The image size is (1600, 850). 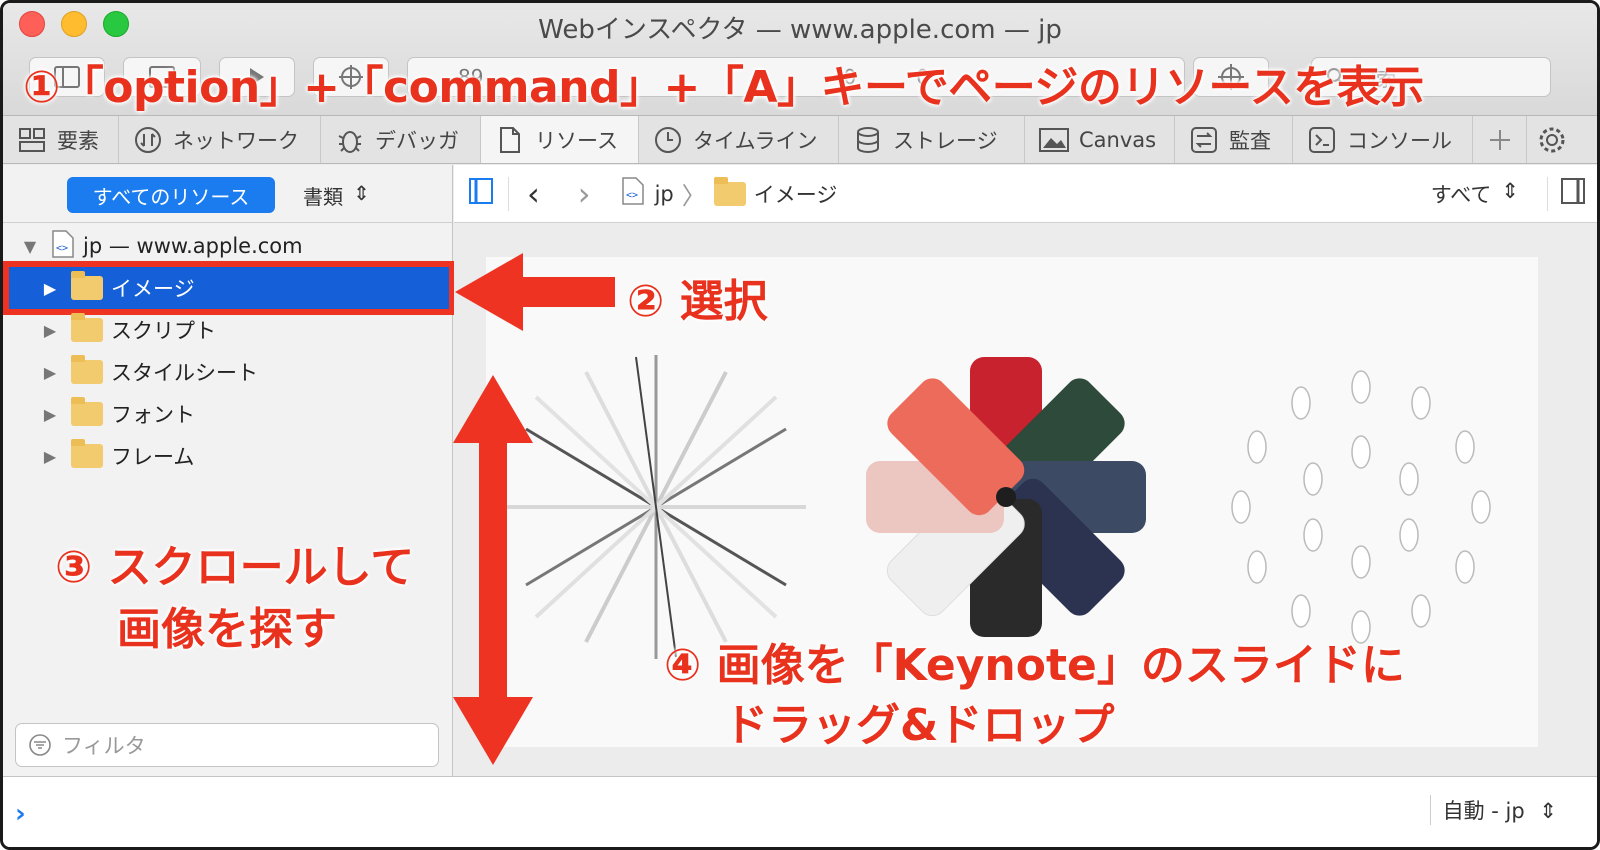 I want to click on execution-context-selector: 自動 - jp ⇕, so click(x=1493, y=810).